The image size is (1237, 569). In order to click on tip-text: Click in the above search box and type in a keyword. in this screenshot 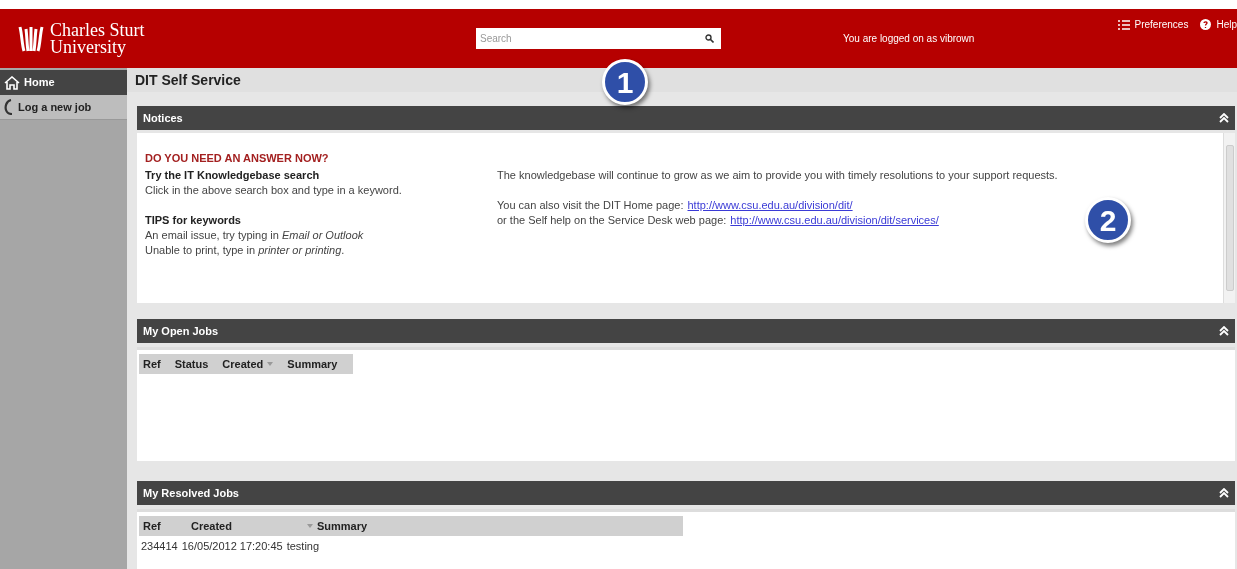, I will do `click(274, 190)`.